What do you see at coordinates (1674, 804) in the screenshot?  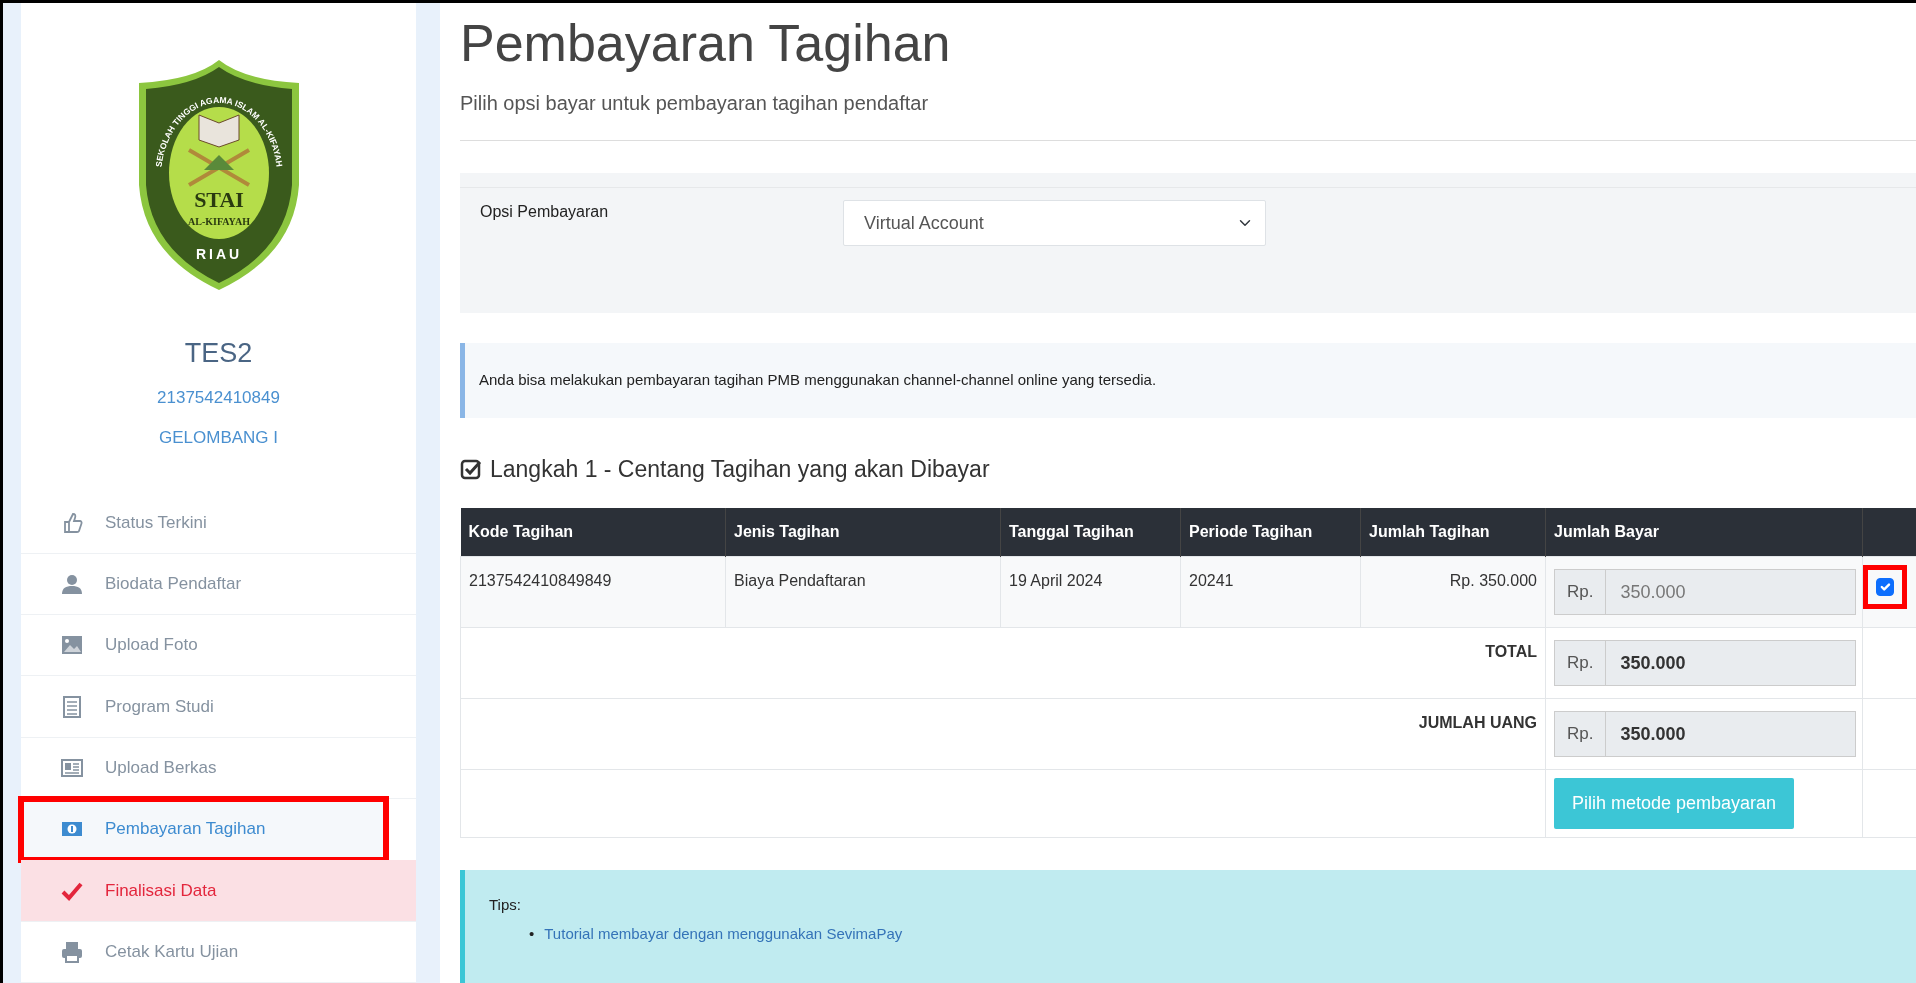 I see `choose-payment-method-button: Pilih metode pembayaran` at bounding box center [1674, 804].